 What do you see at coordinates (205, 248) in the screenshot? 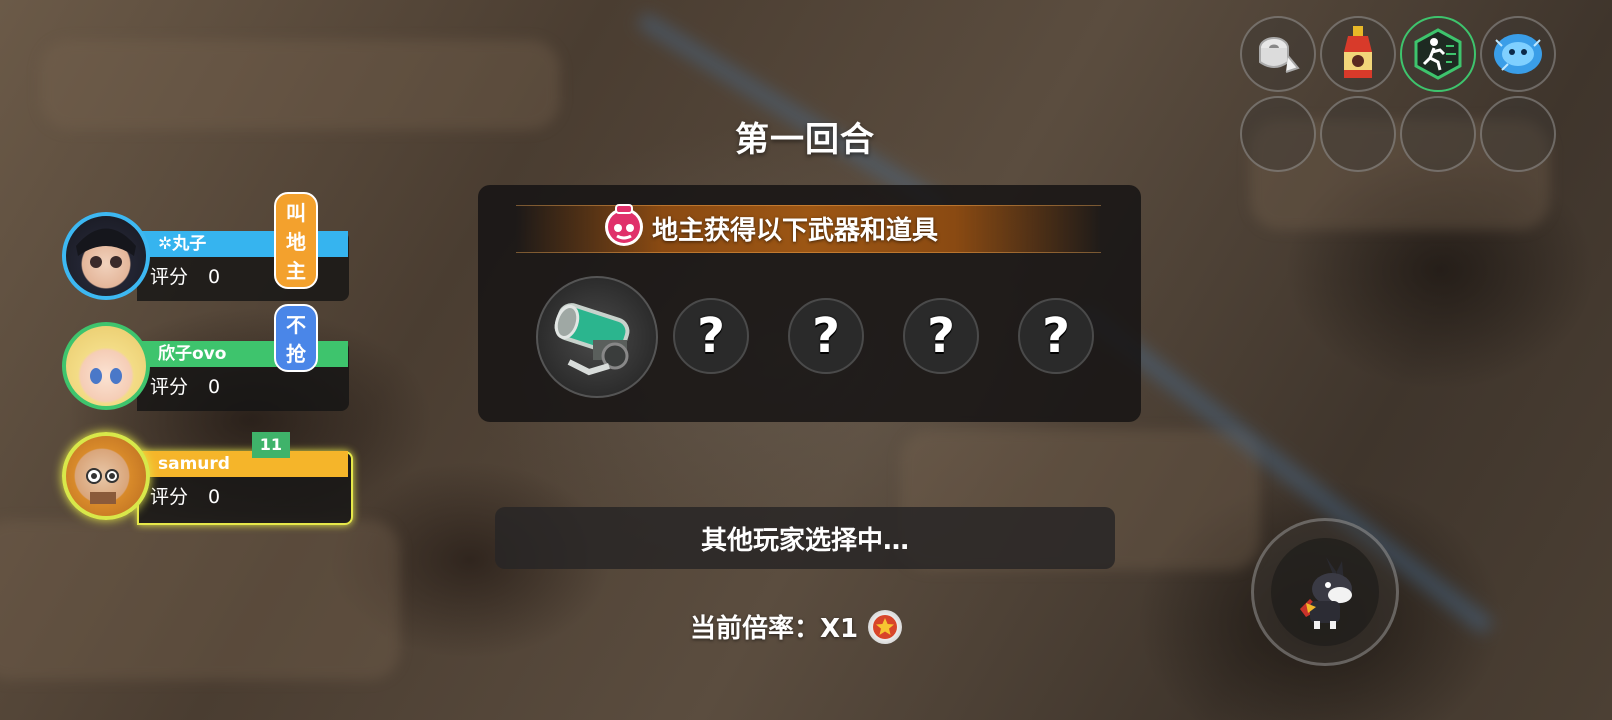
I see `player-card: ✲丸子 评分 0 叫地主` at bounding box center [205, 248].